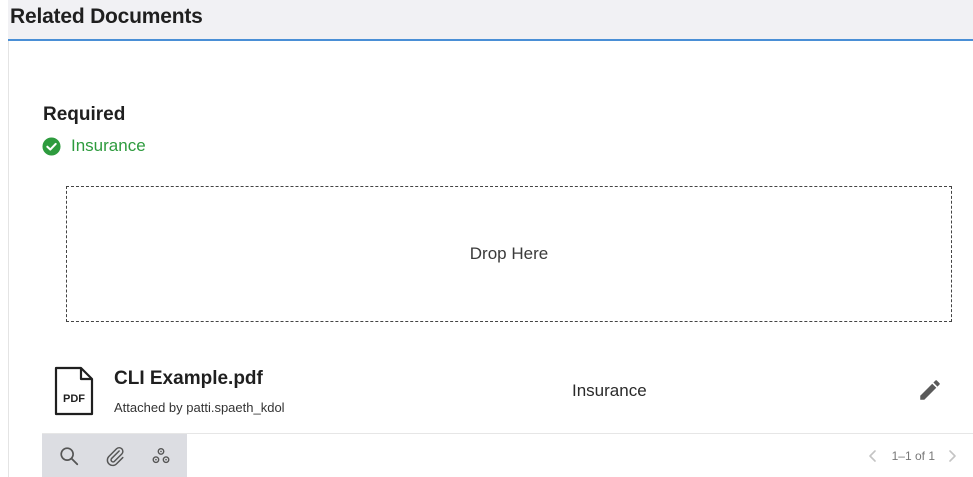 The height and width of the screenshot is (477, 973). I want to click on previous-page-button, so click(873, 456).